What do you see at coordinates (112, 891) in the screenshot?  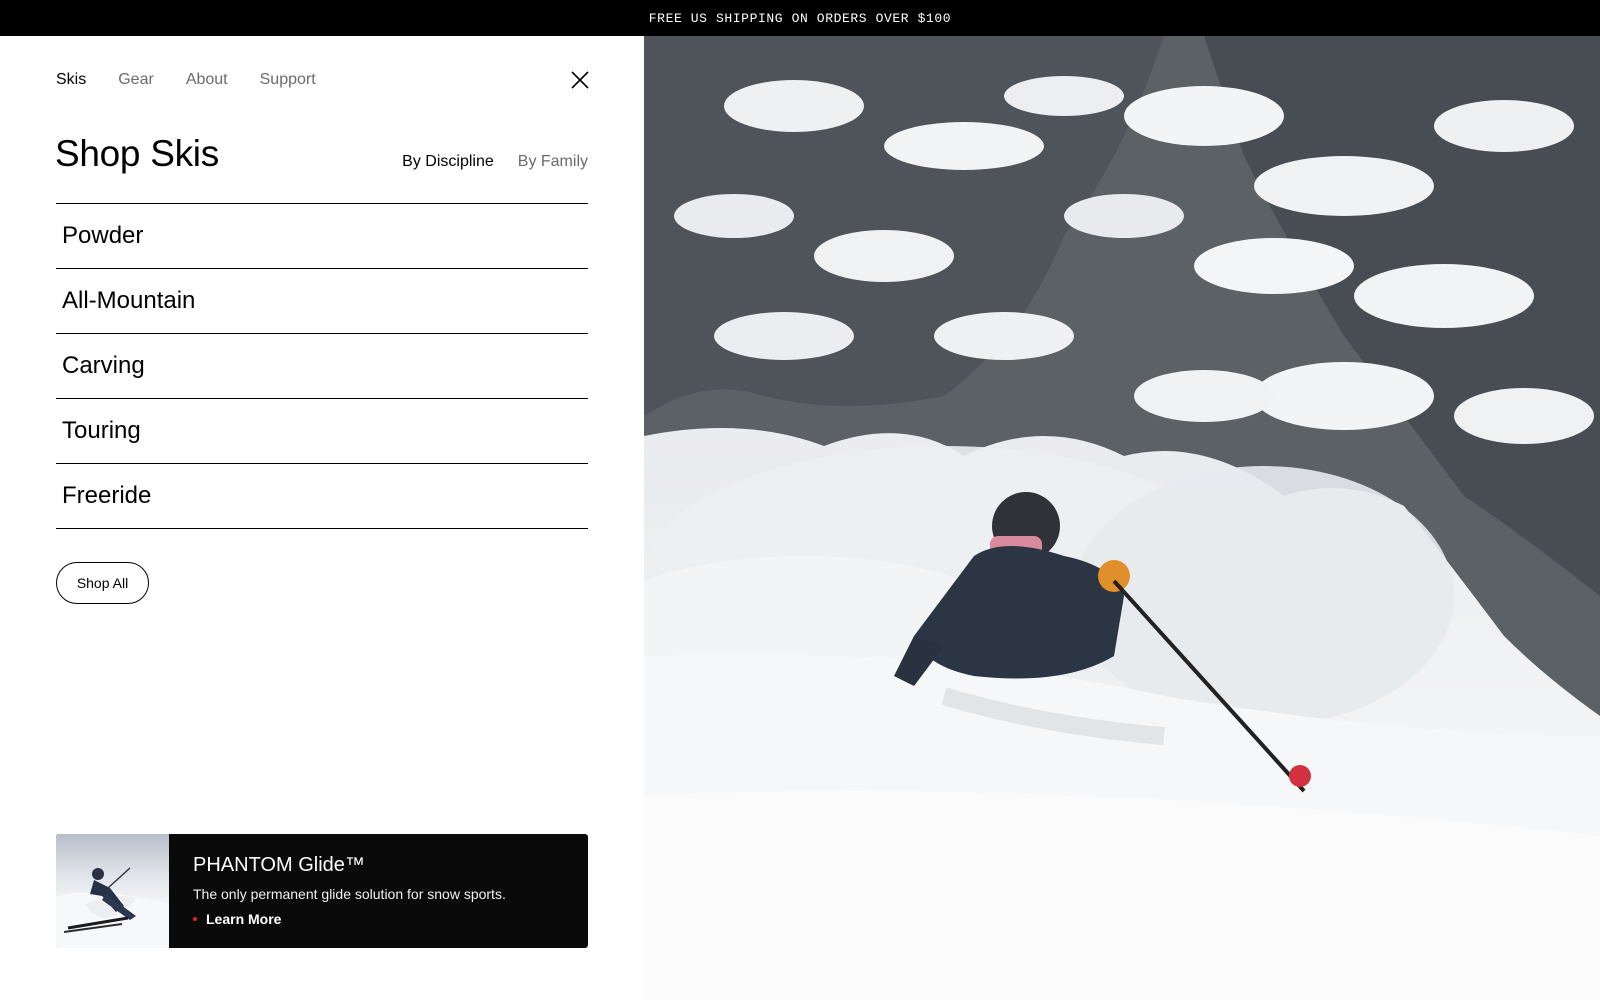 I see `promo-thumbnail` at bounding box center [112, 891].